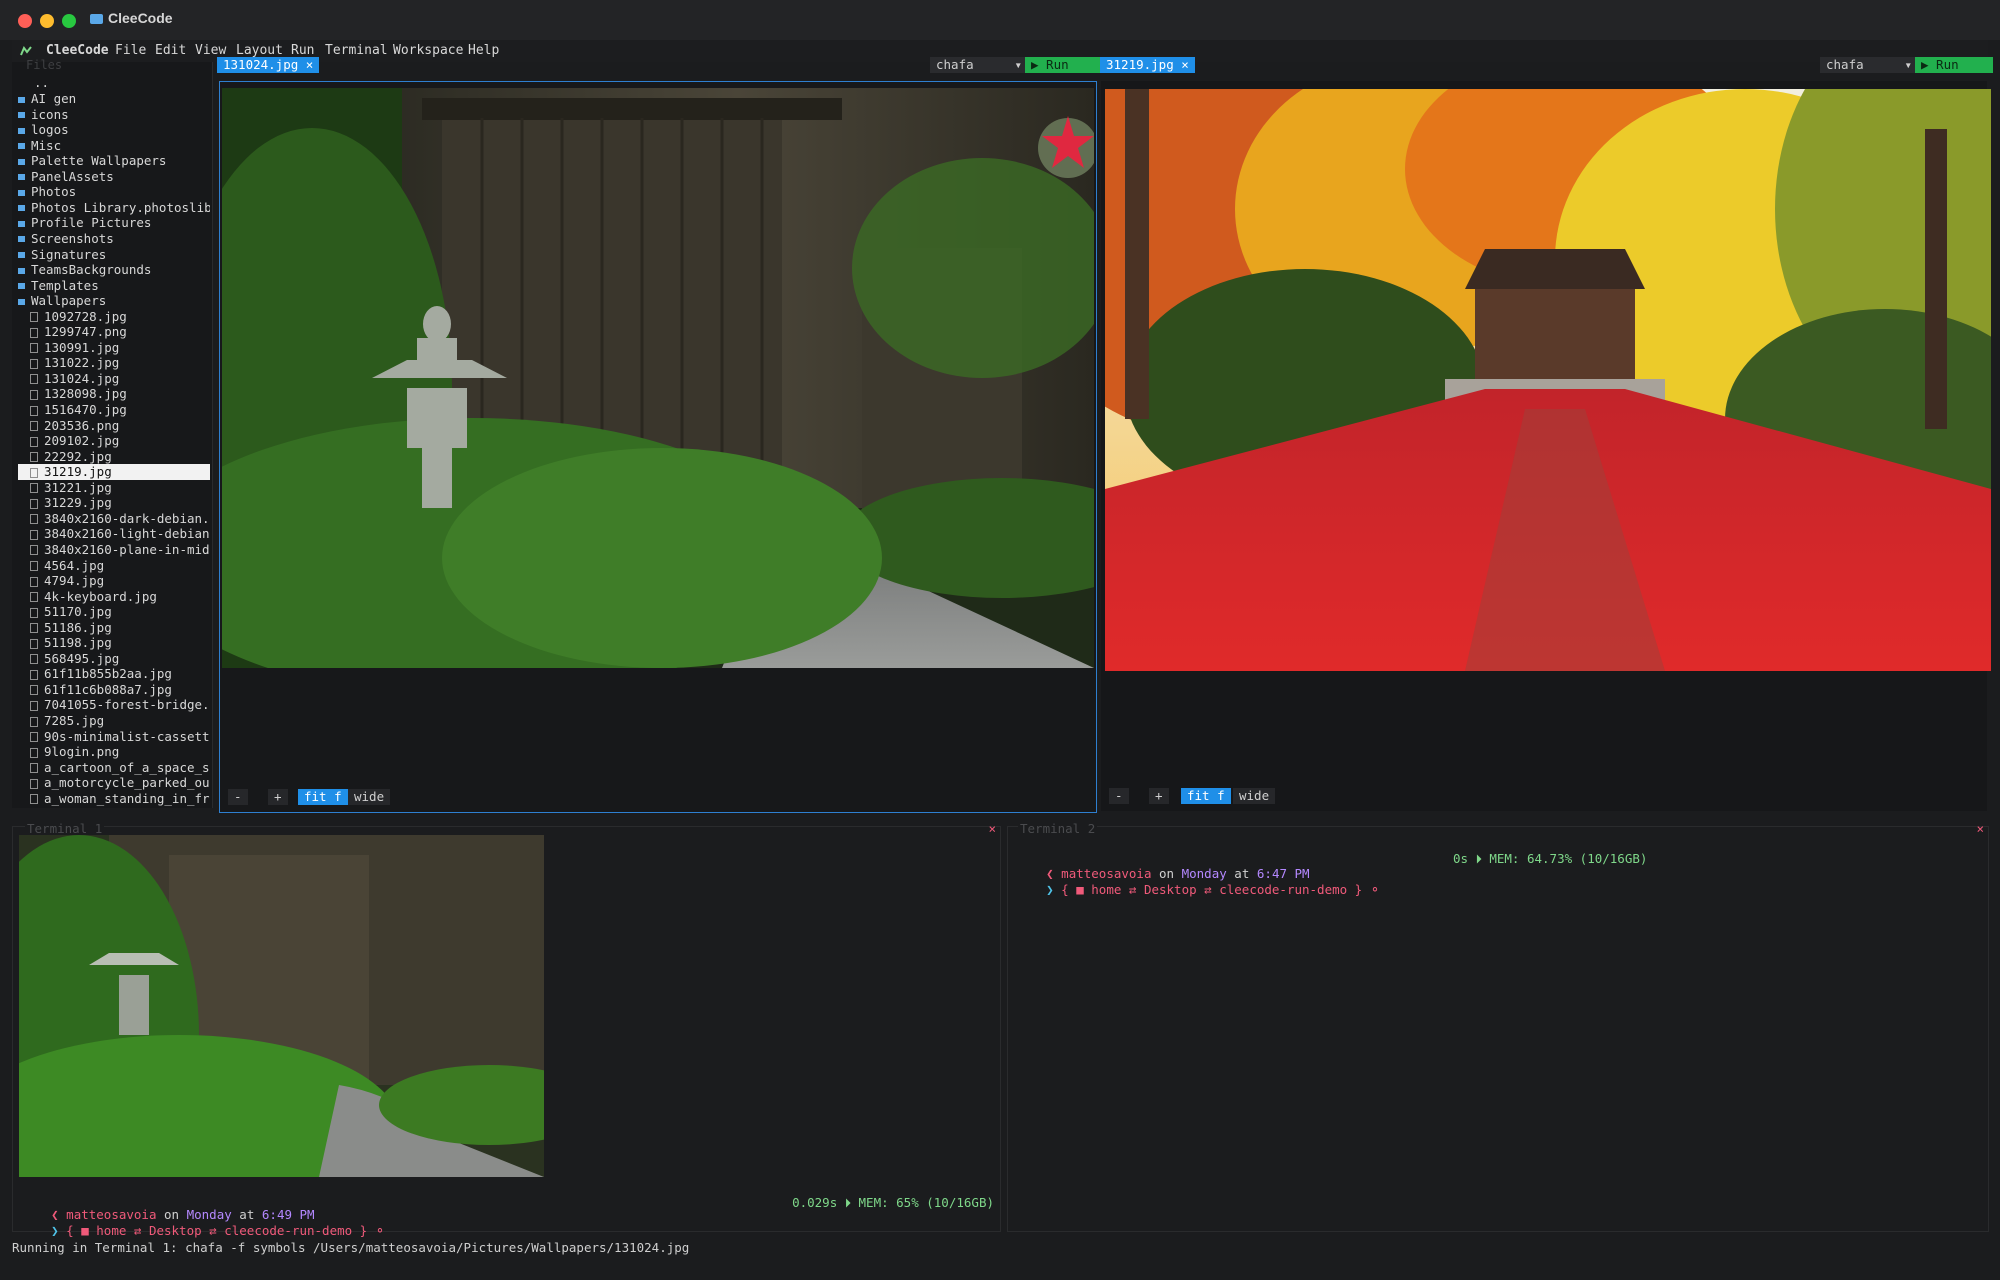 This screenshot has height=1280, width=2000. I want to click on menu-workspace: Workspace, so click(428, 50).